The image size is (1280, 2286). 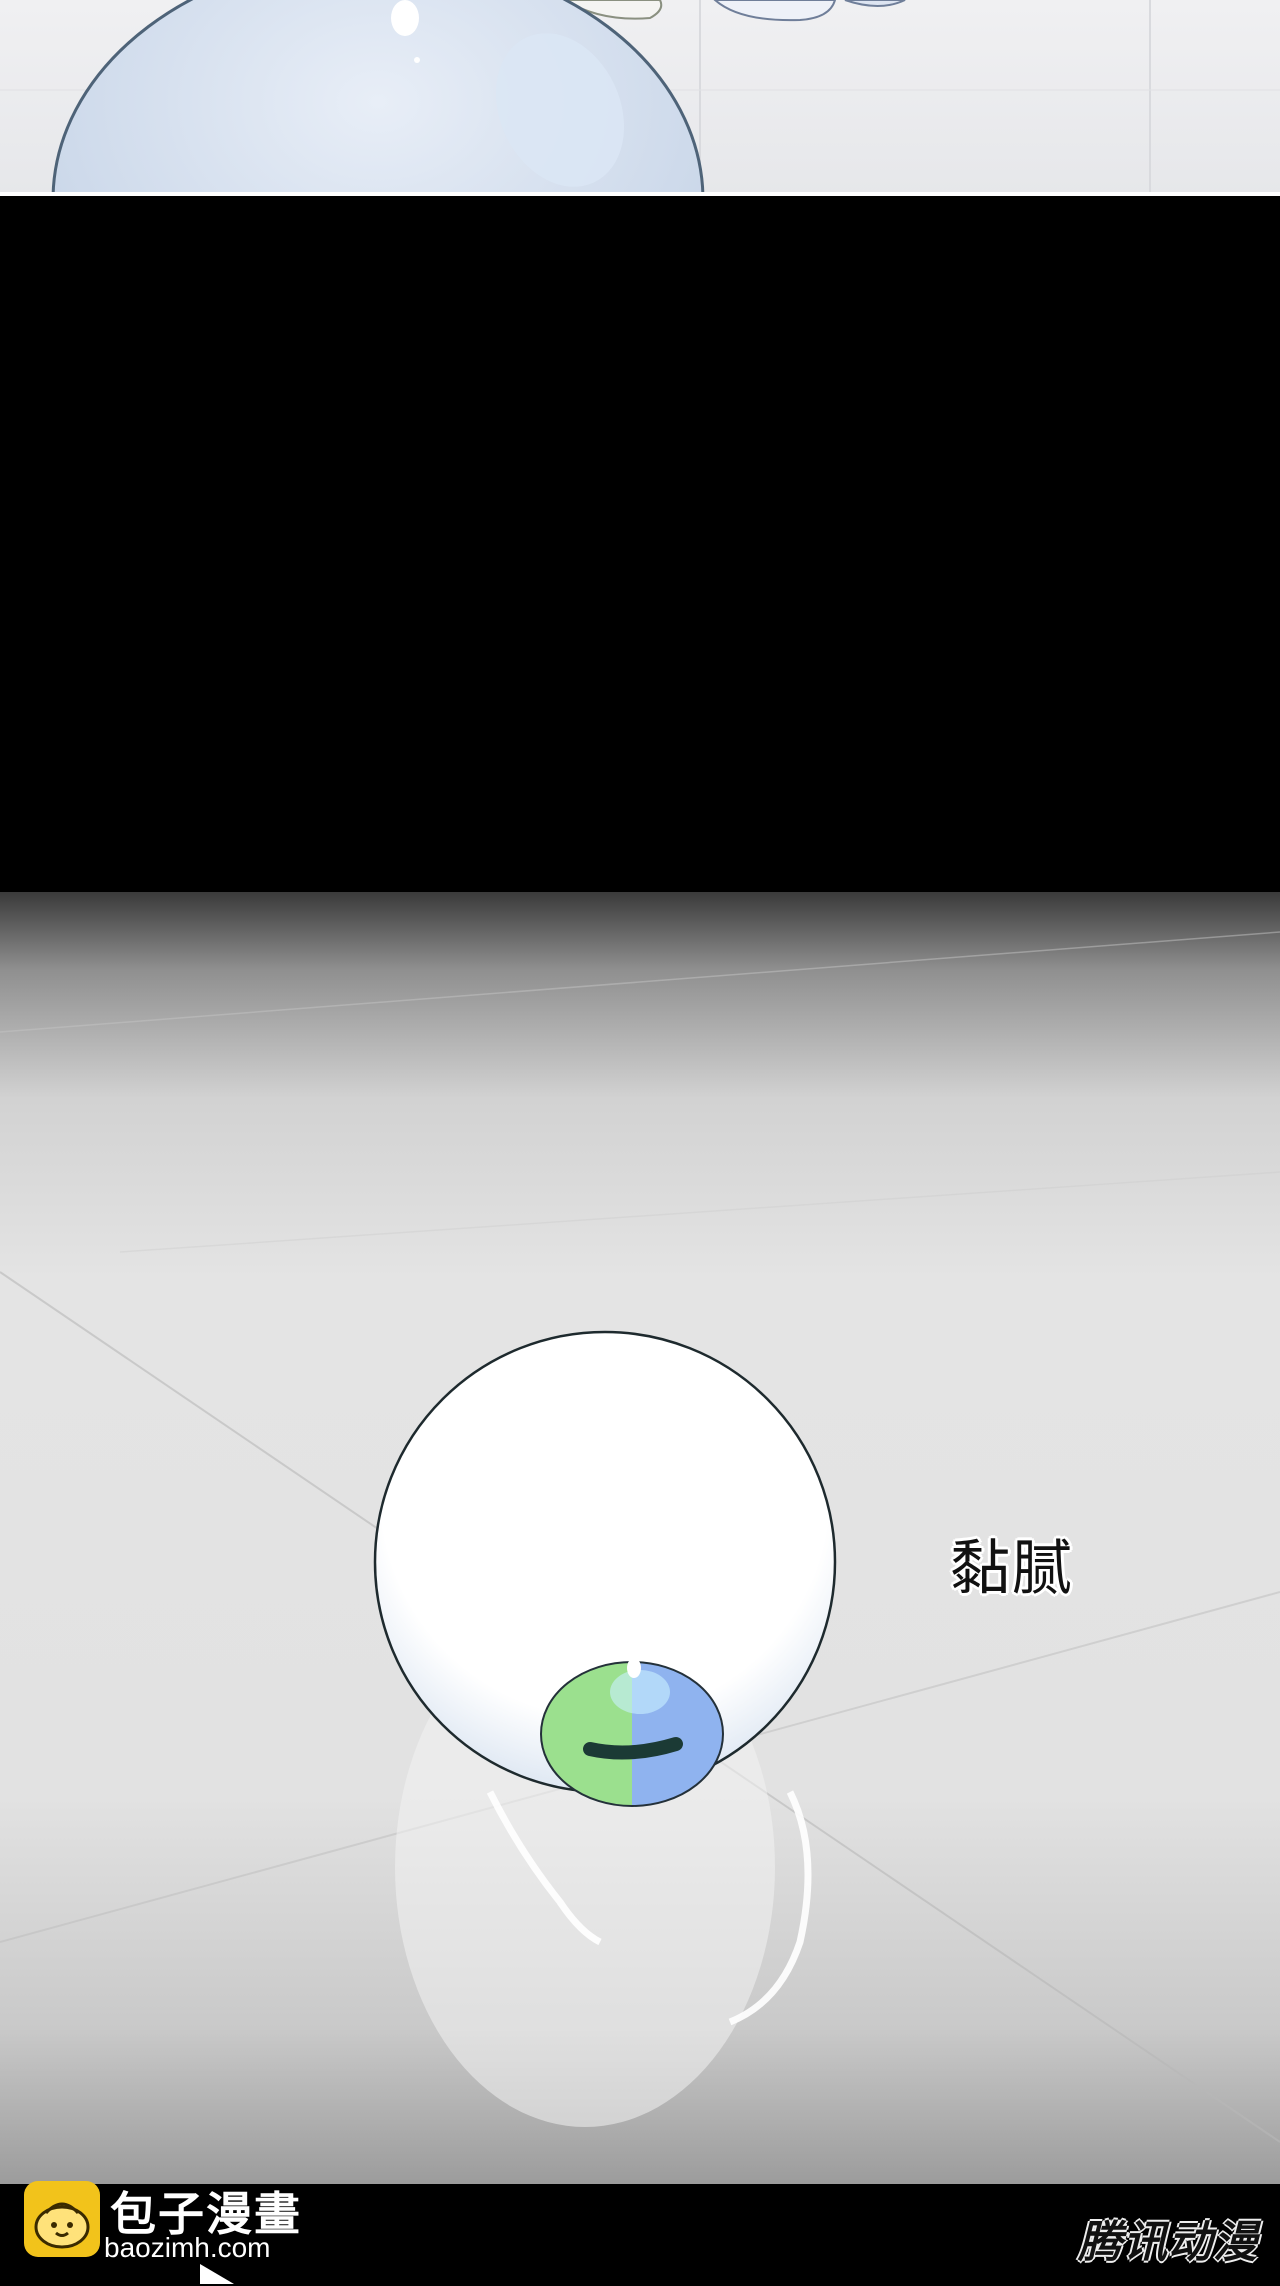 What do you see at coordinates (217, 2274) in the screenshot?
I see `arrow-cursor-icon` at bounding box center [217, 2274].